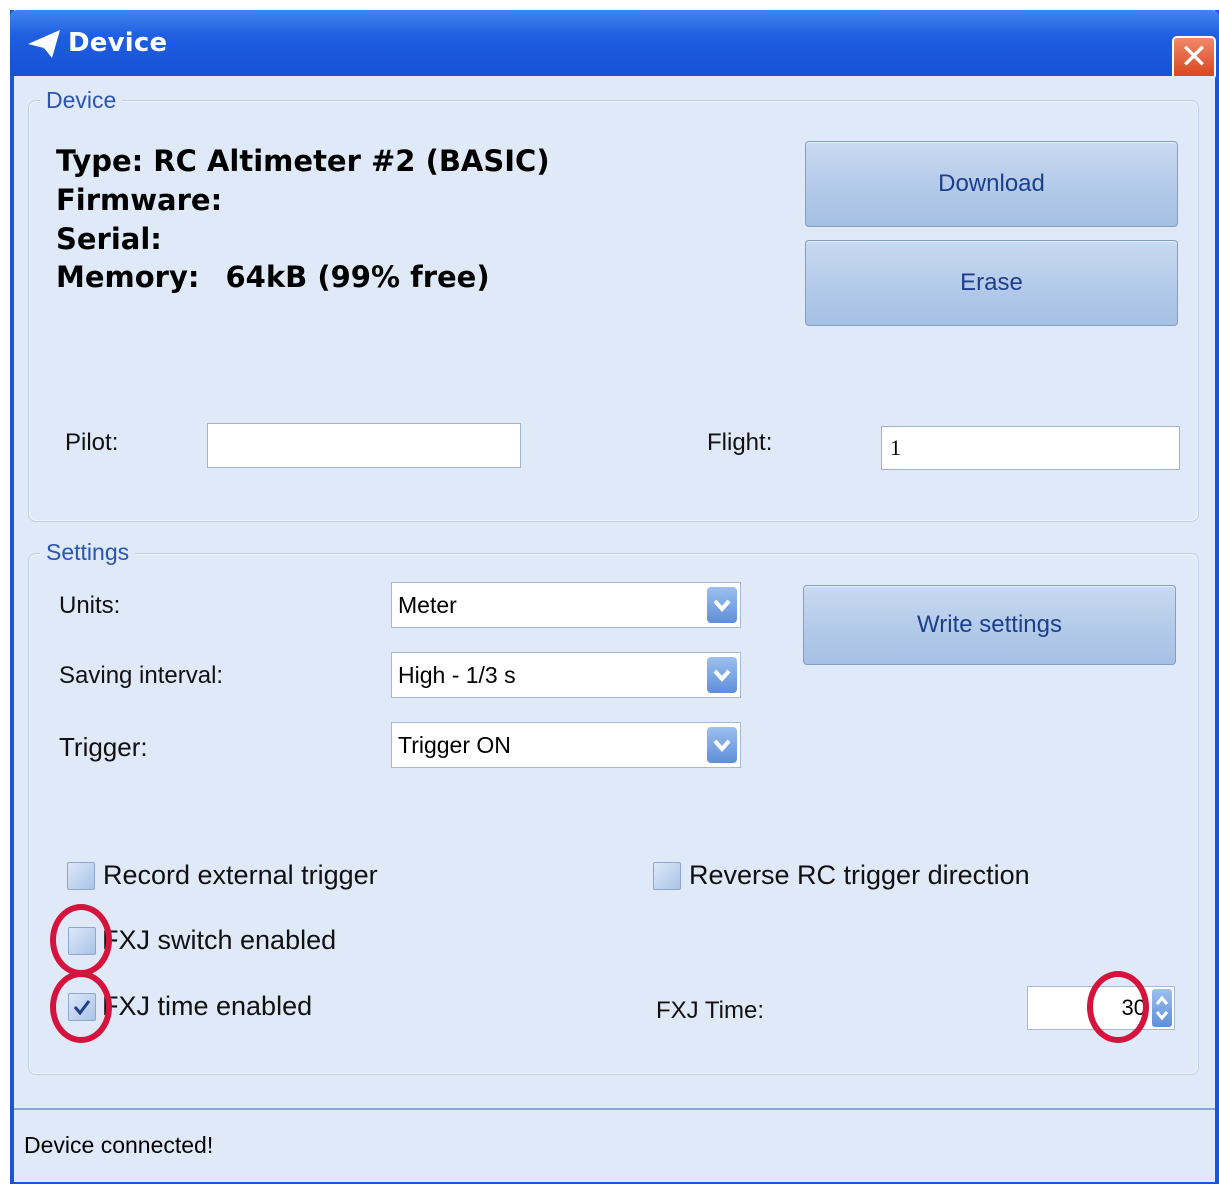  What do you see at coordinates (44, 44) in the screenshot?
I see `paper-plane-icon` at bounding box center [44, 44].